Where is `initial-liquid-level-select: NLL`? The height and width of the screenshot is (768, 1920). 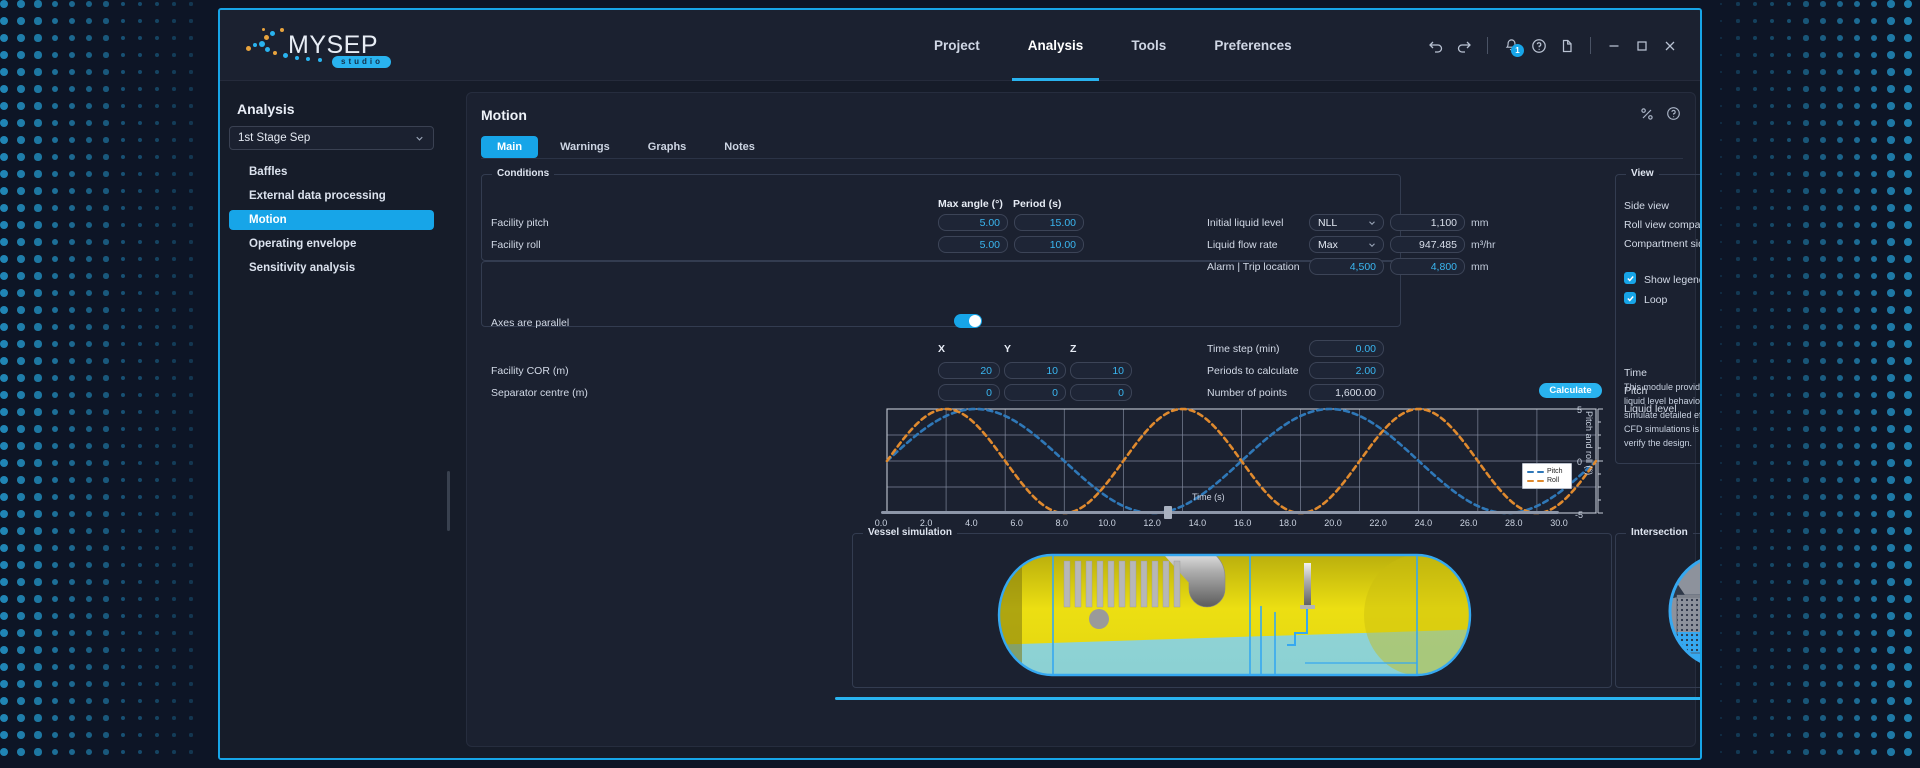
initial-liquid-level-select: NLL is located at coordinates (1346, 222).